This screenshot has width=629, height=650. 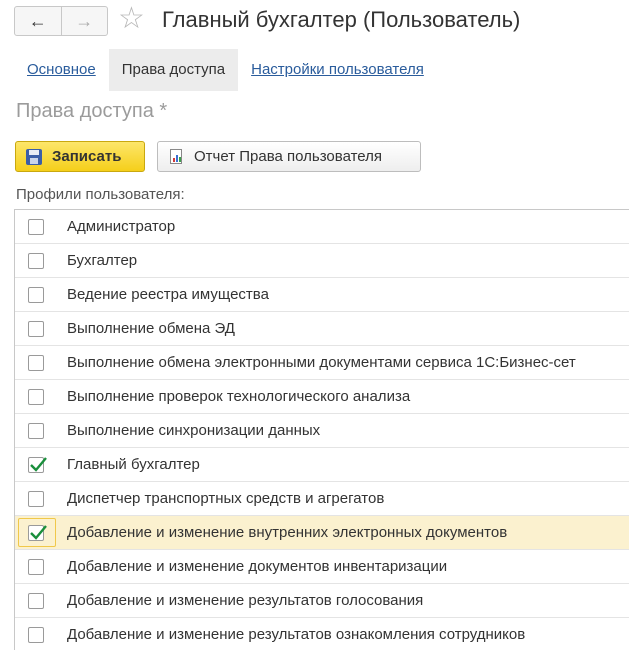 I want to click on report-button-label: Отчет Права пользователя, so click(x=288, y=156).